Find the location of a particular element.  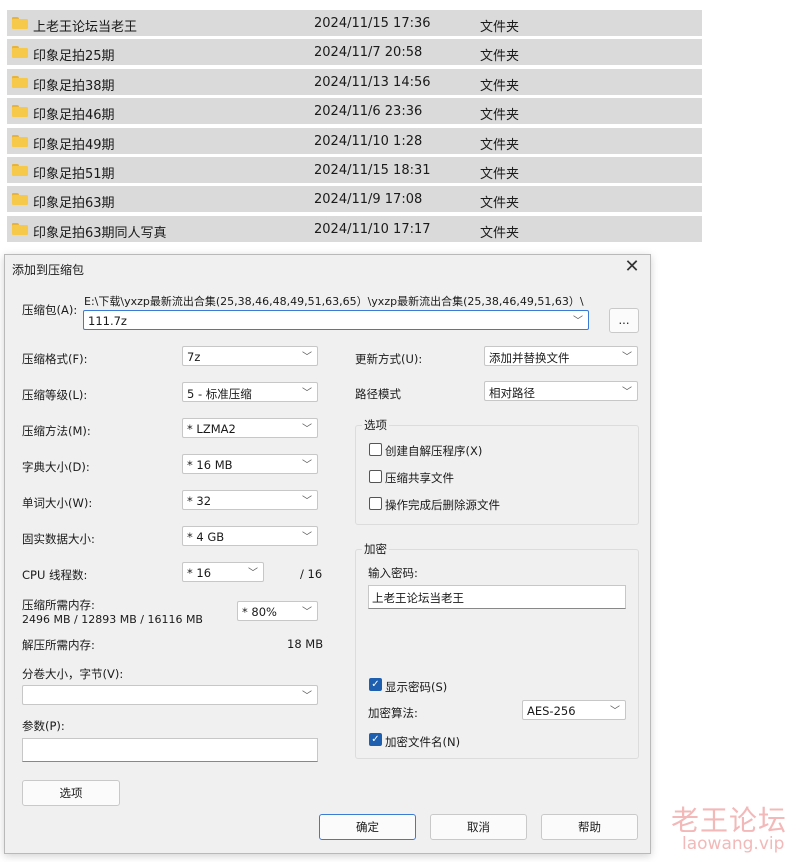

options-group: 选项 创建自解压程序(X) 压缩共享文件 操作完成后删除源文件 is located at coordinates (497, 471).